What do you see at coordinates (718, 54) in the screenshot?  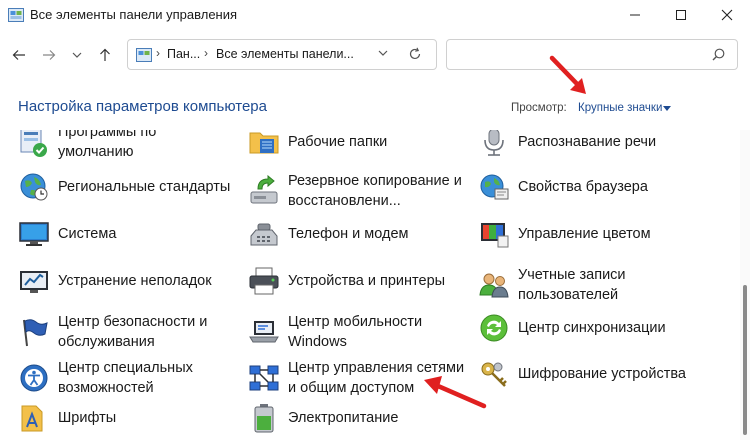 I see `search-icon` at bounding box center [718, 54].